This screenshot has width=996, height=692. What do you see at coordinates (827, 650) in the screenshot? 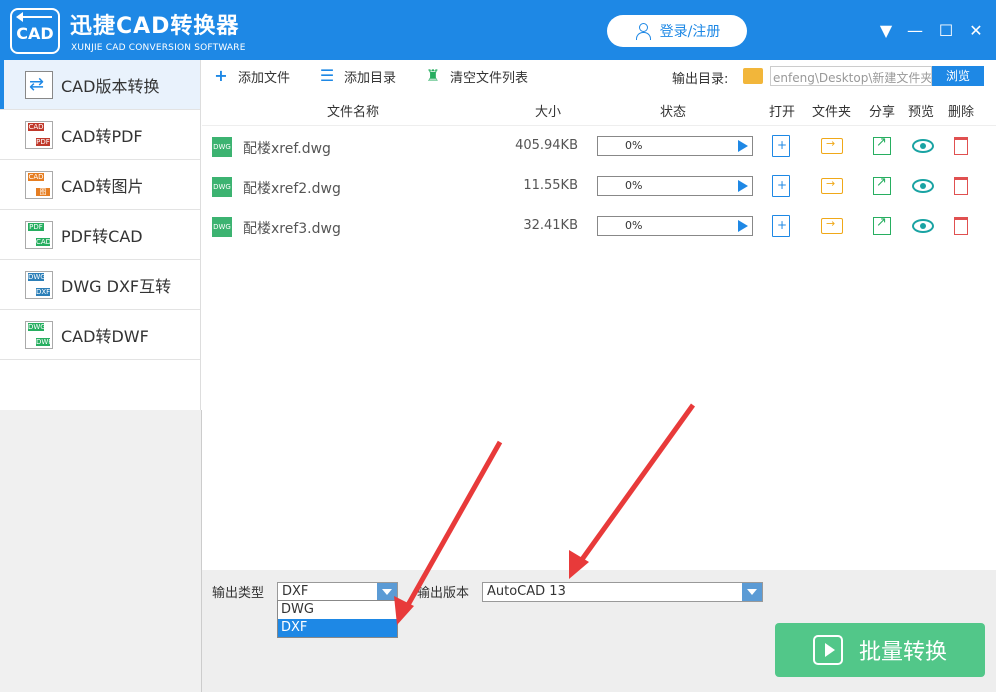
I see `play-icon` at bounding box center [827, 650].